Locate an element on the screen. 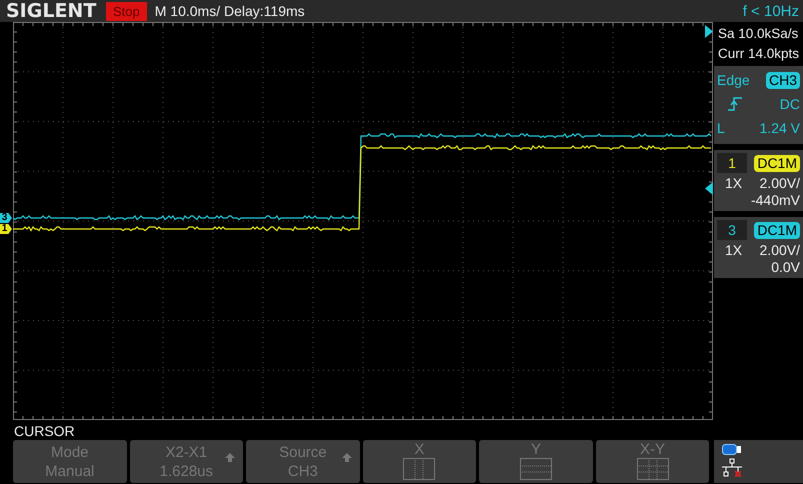  trigger-panel: Edge CH3 DC L 1.24 V is located at coordinates (758, 105).